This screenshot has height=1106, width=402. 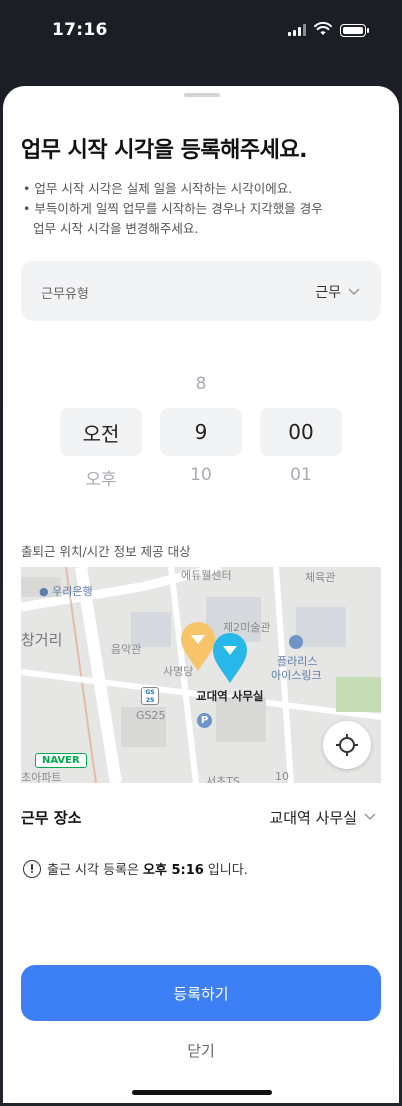 I want to click on work-type-value: 근무, so click(x=328, y=293).